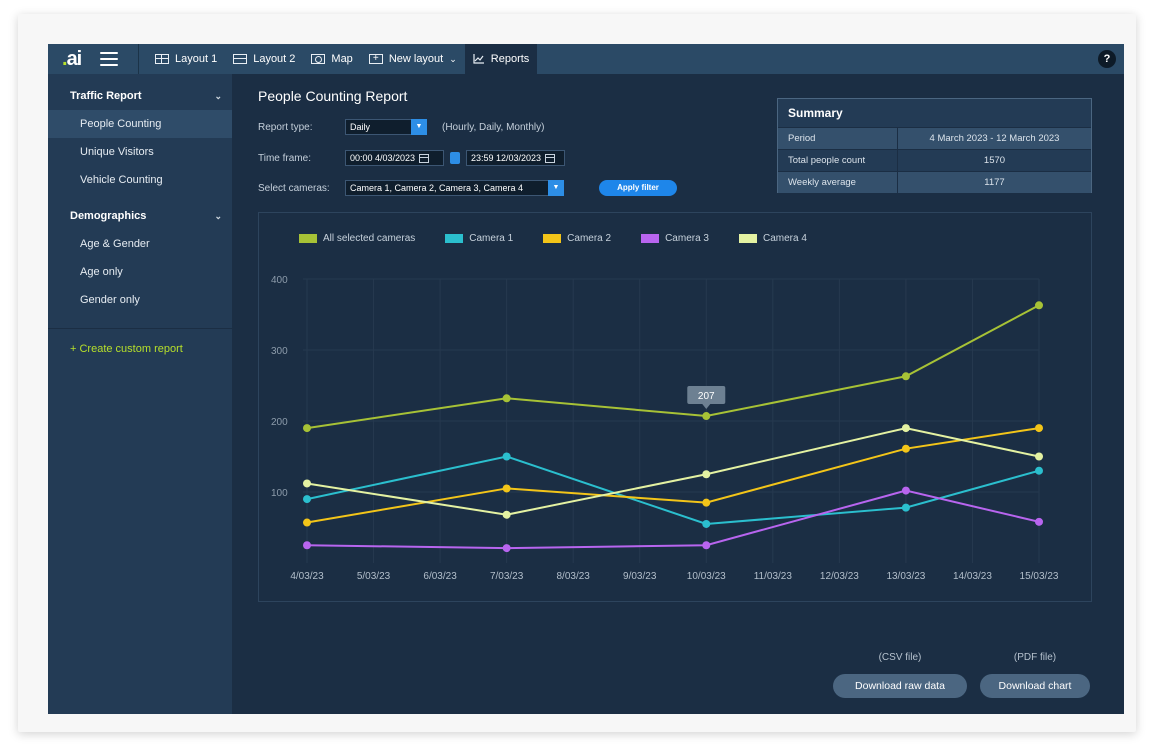 This screenshot has width=1156, height=750. Describe the element at coordinates (285, 127) in the screenshot. I see `report-type-label: Report type:` at that location.